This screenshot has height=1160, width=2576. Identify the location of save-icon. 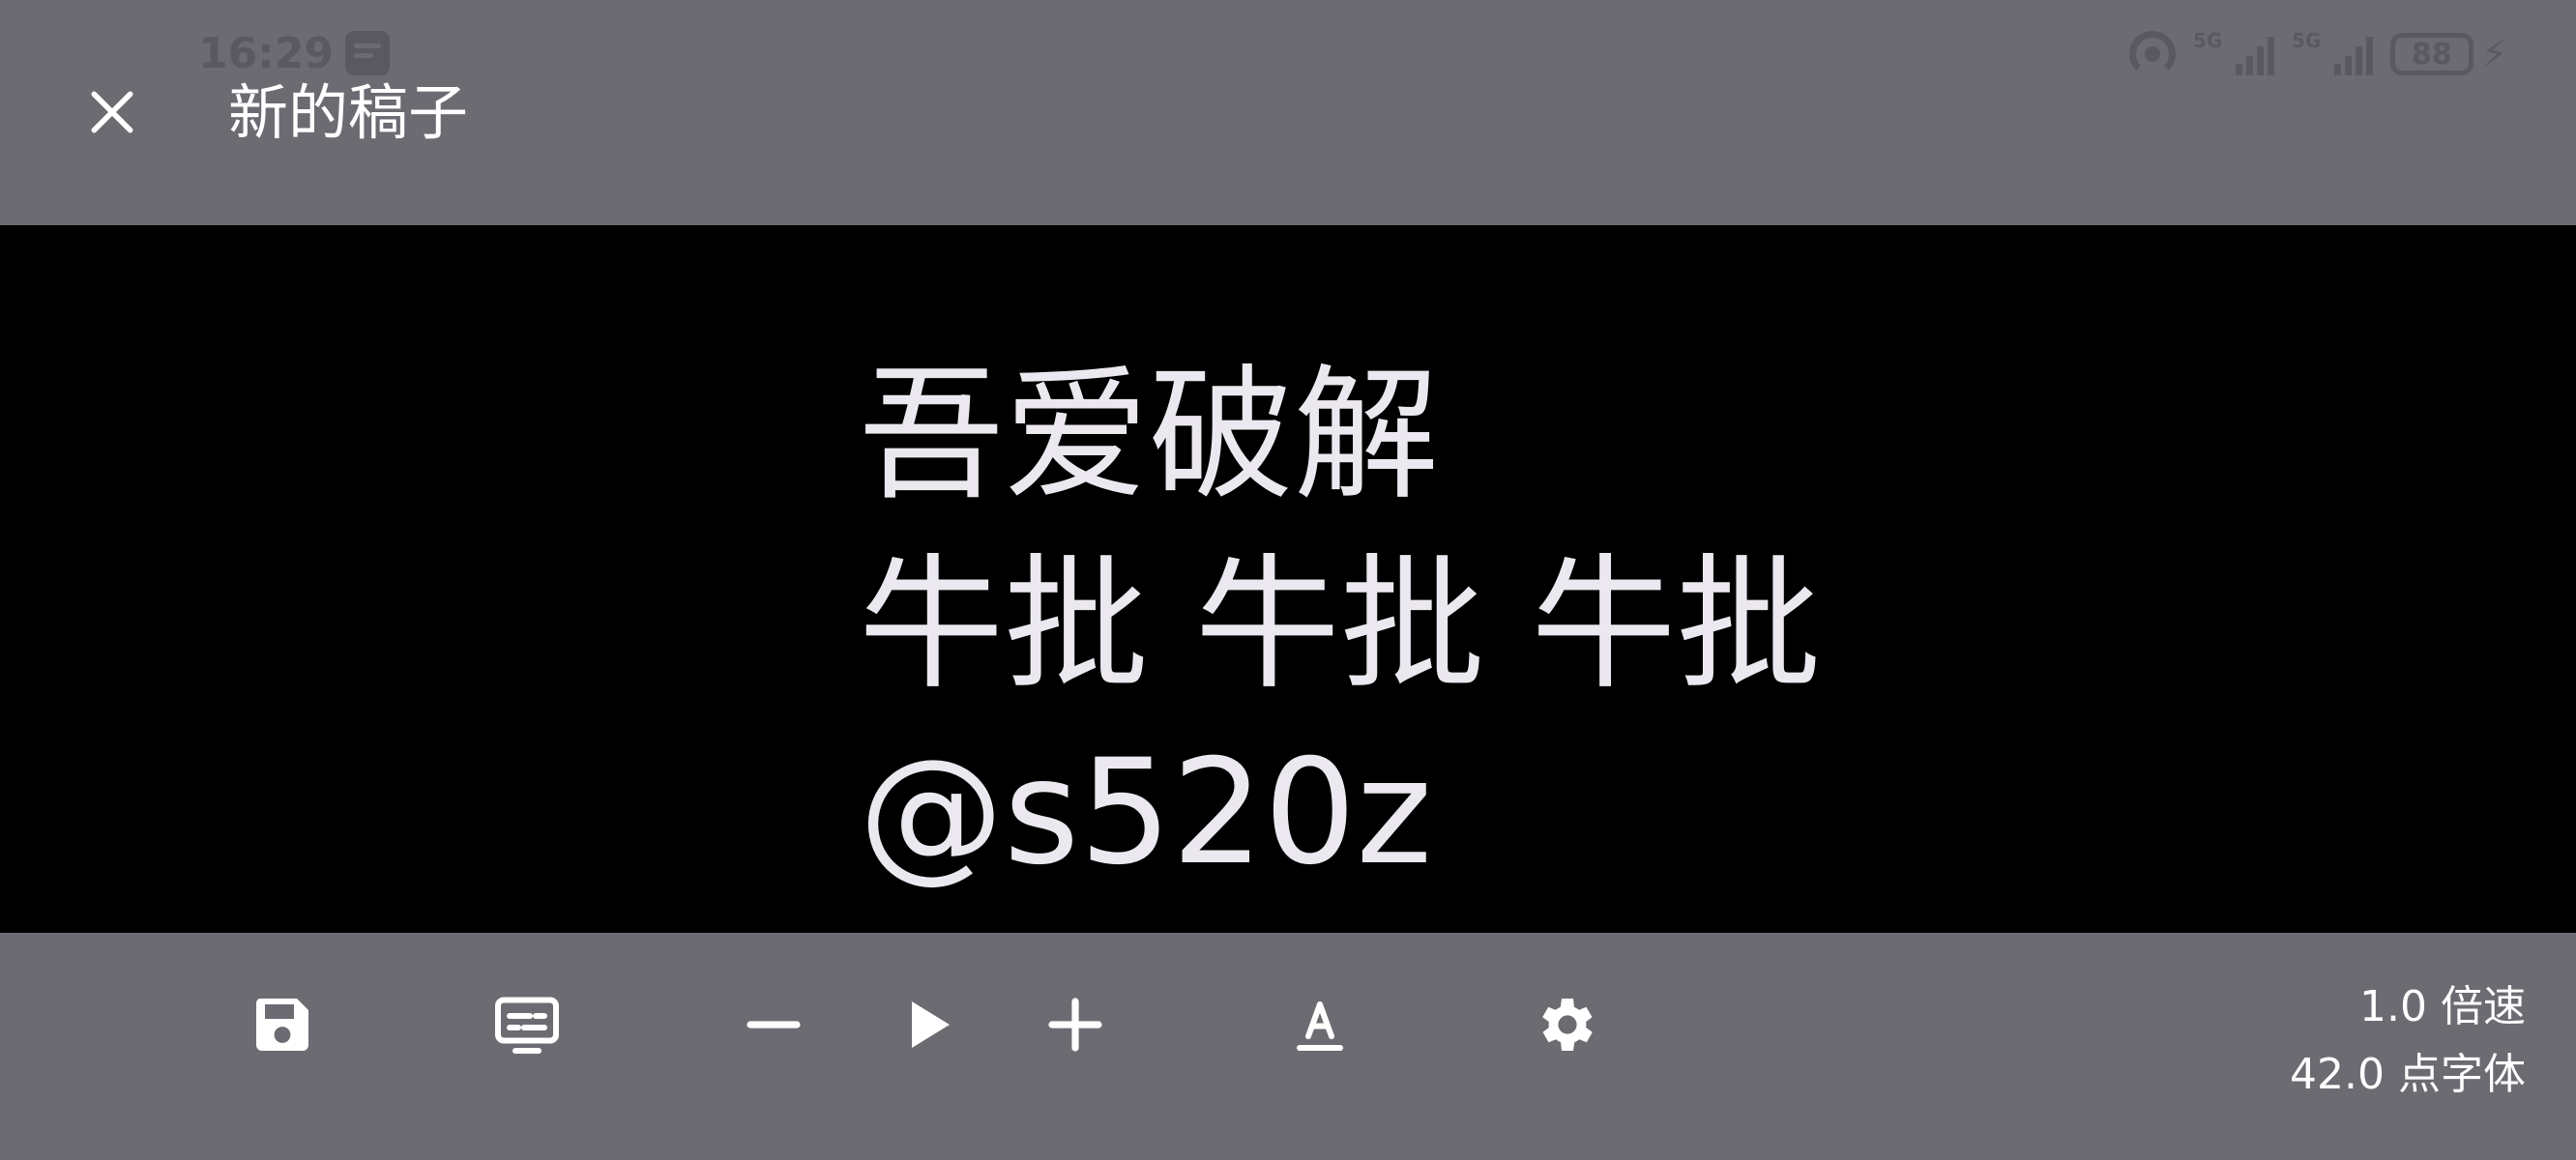
(281, 1025).